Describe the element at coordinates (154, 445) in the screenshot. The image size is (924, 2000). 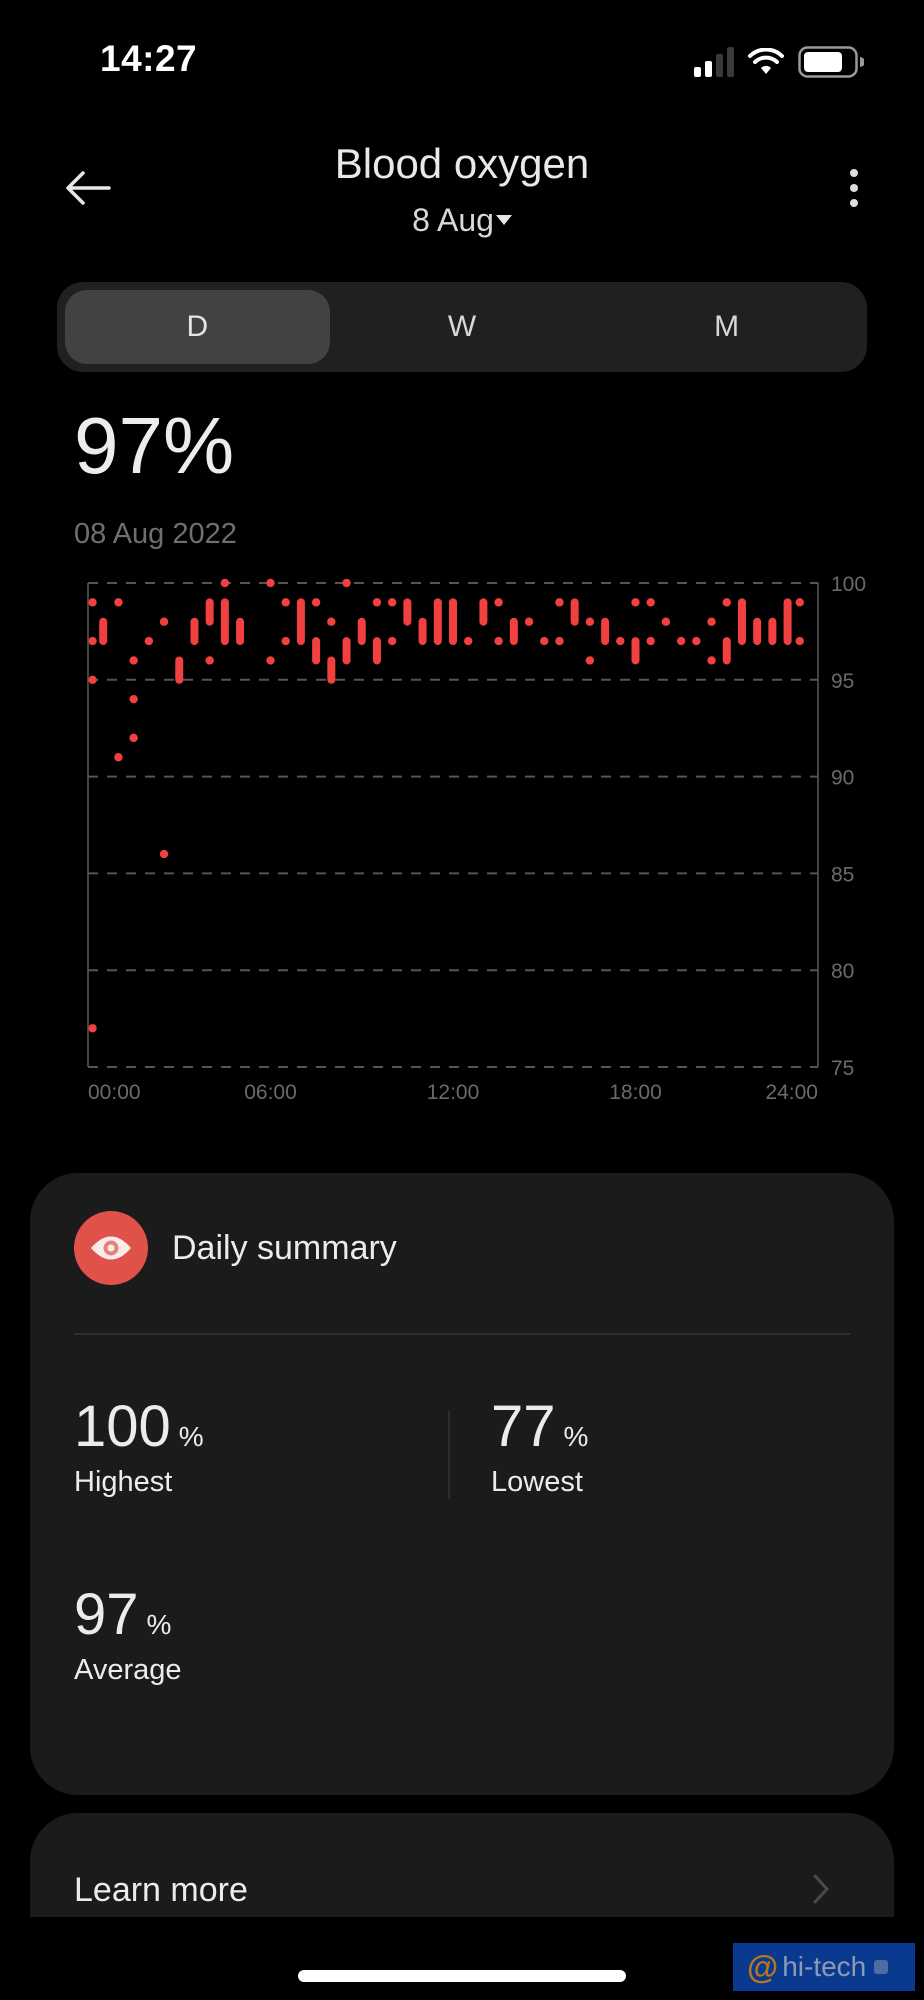
I see `current-value: 97%` at that location.